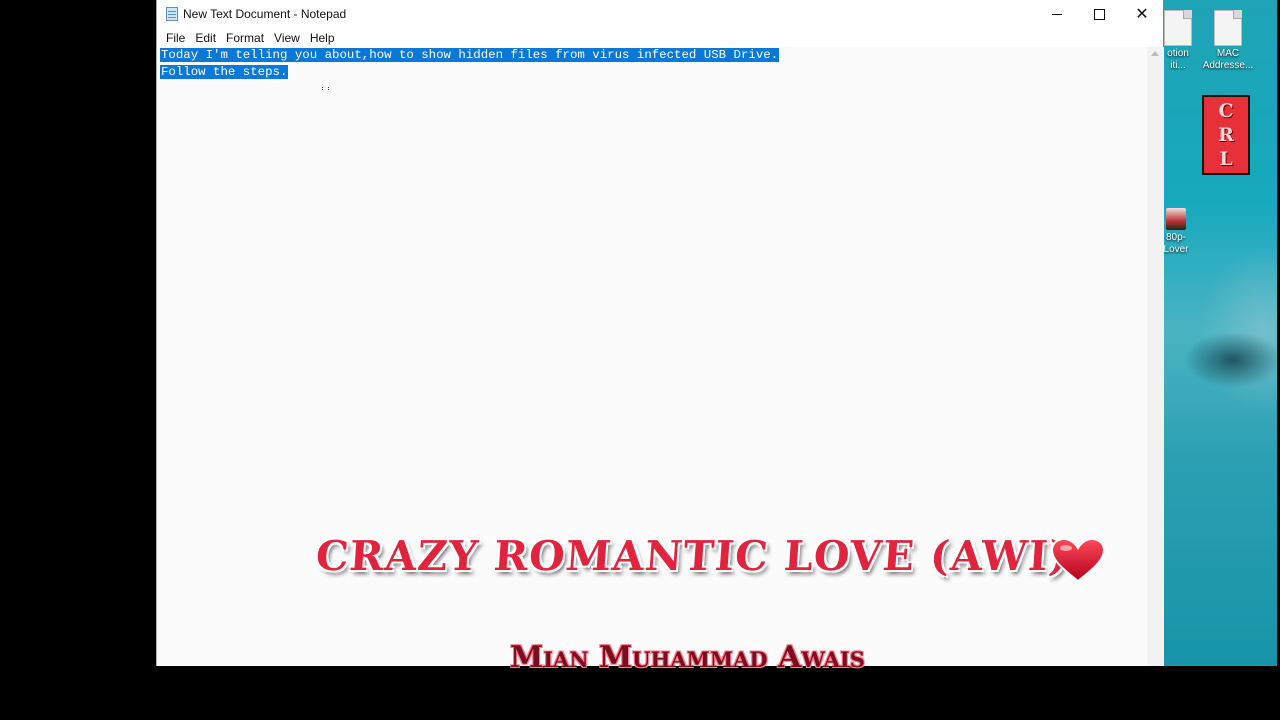  What do you see at coordinates (1078, 560) in the screenshot?
I see `heart-icon` at bounding box center [1078, 560].